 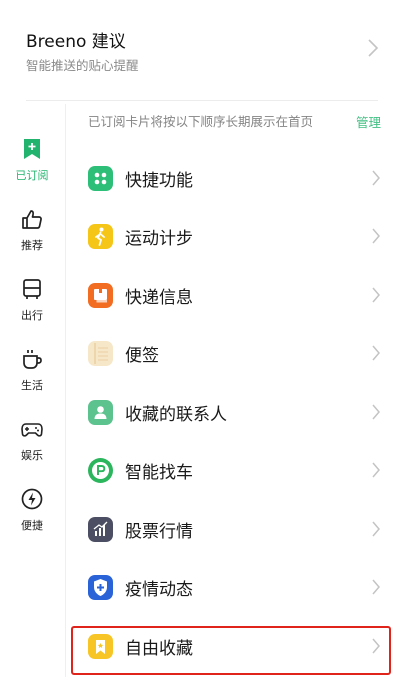 I want to click on card-row-epidemic-updates: 疫情动态, so click(x=236, y=588).